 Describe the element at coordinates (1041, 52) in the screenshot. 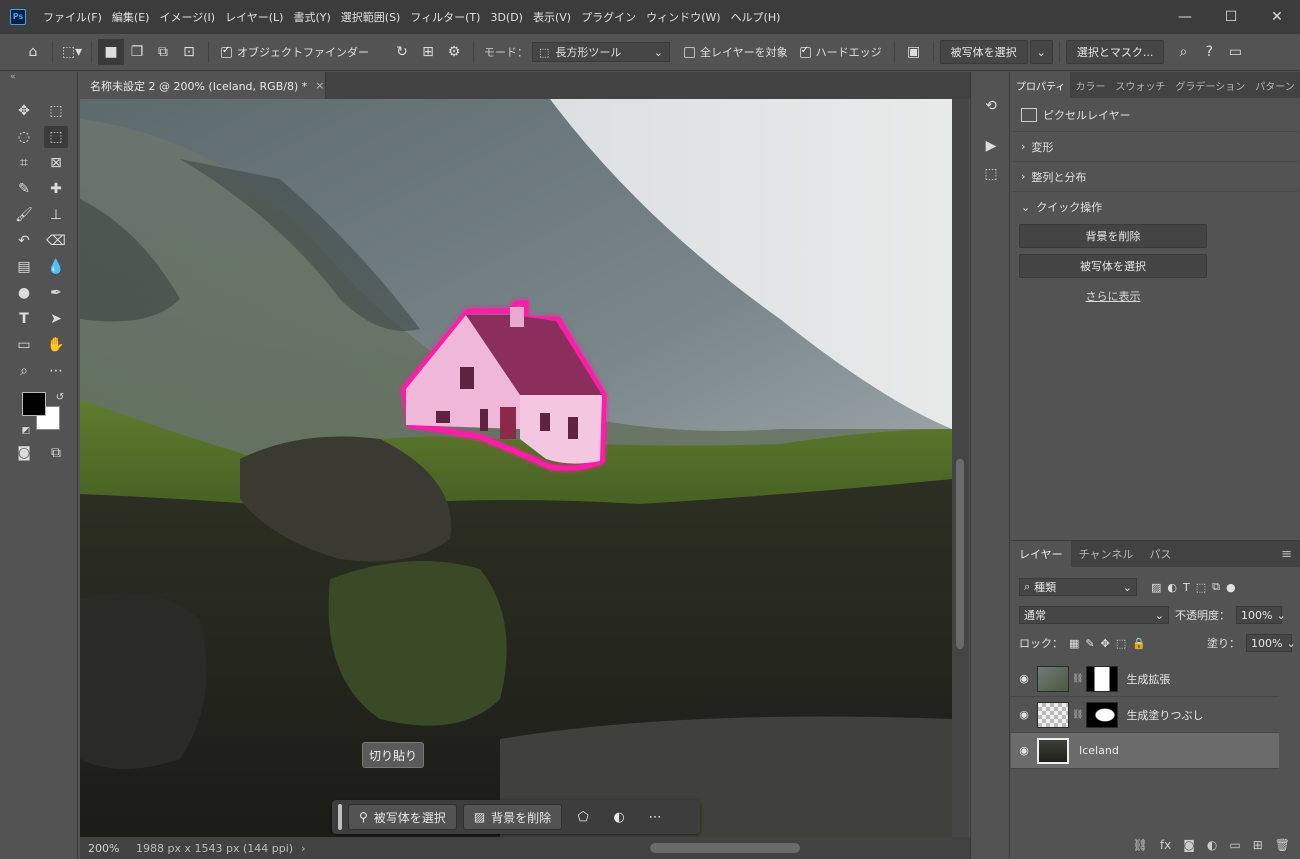

I see `select-subject-dropdown: ⌄` at that location.